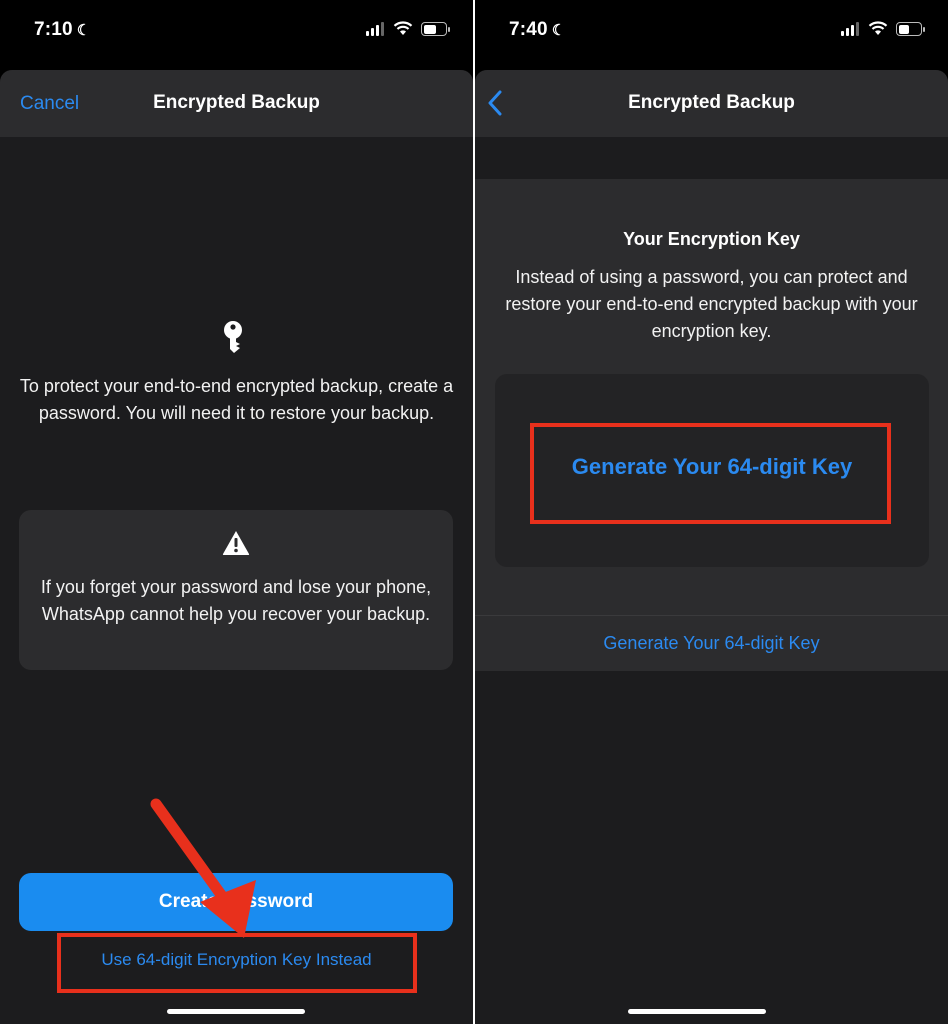 The image size is (948, 1024). What do you see at coordinates (711, 615) in the screenshot?
I see `divider-line` at bounding box center [711, 615].